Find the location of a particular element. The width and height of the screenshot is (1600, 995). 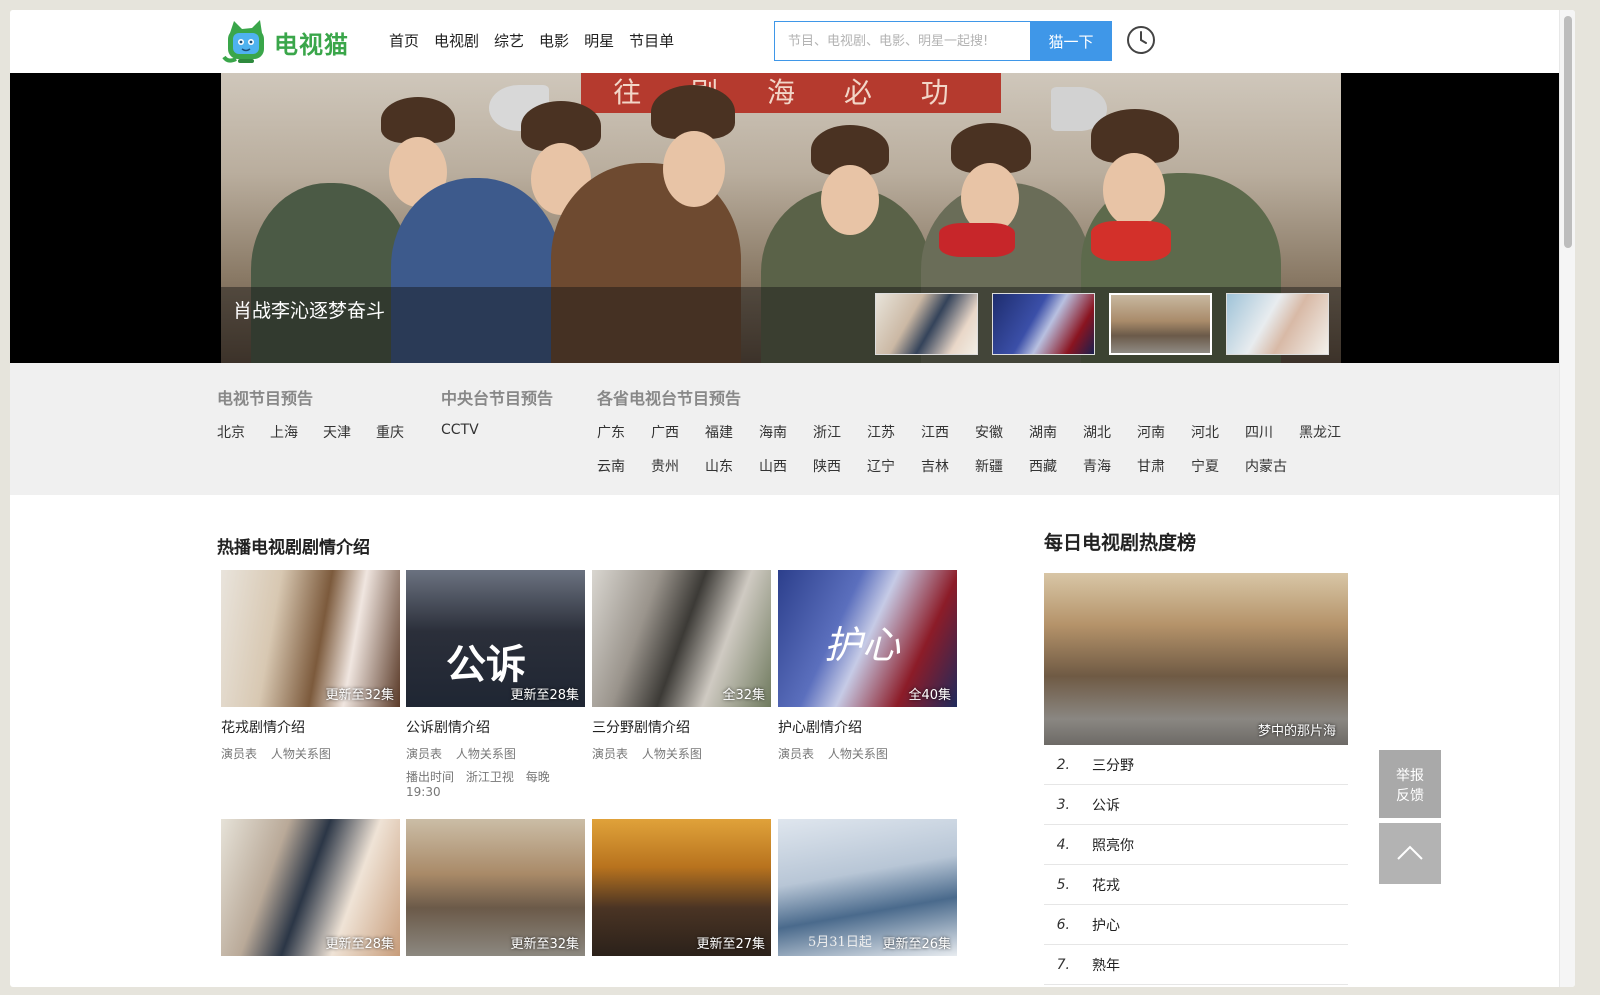

main-nav: 首页 电视剧 综艺 电影 明星 节目单 is located at coordinates (539, 40).